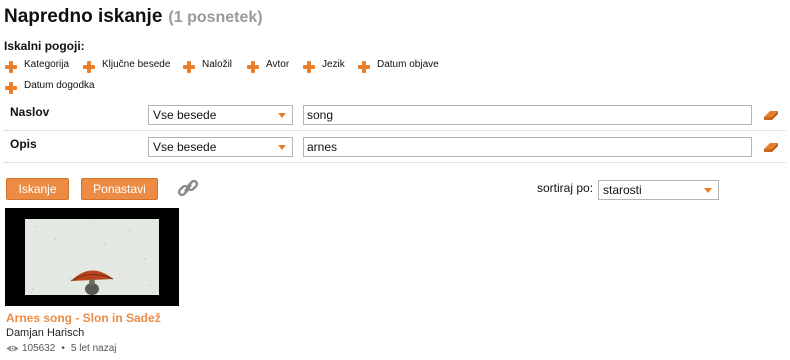  I want to click on video-thumbnail, so click(92, 257).